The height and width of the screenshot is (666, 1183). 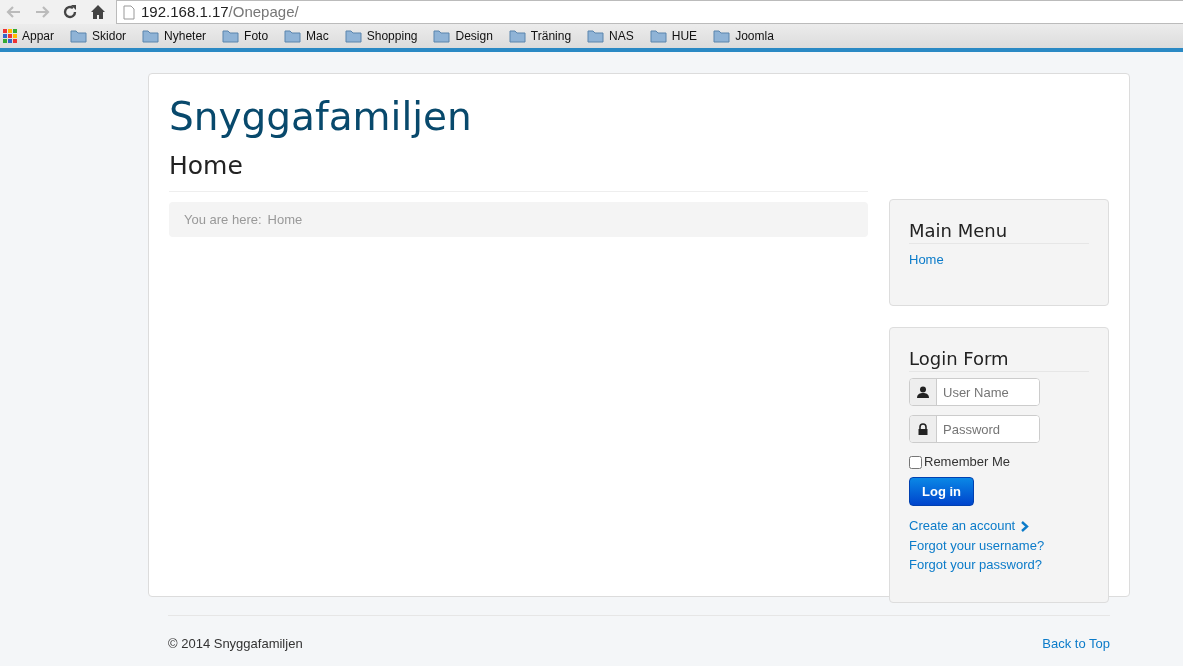 What do you see at coordinates (98, 36) in the screenshot?
I see `bookmark: Skidor` at bounding box center [98, 36].